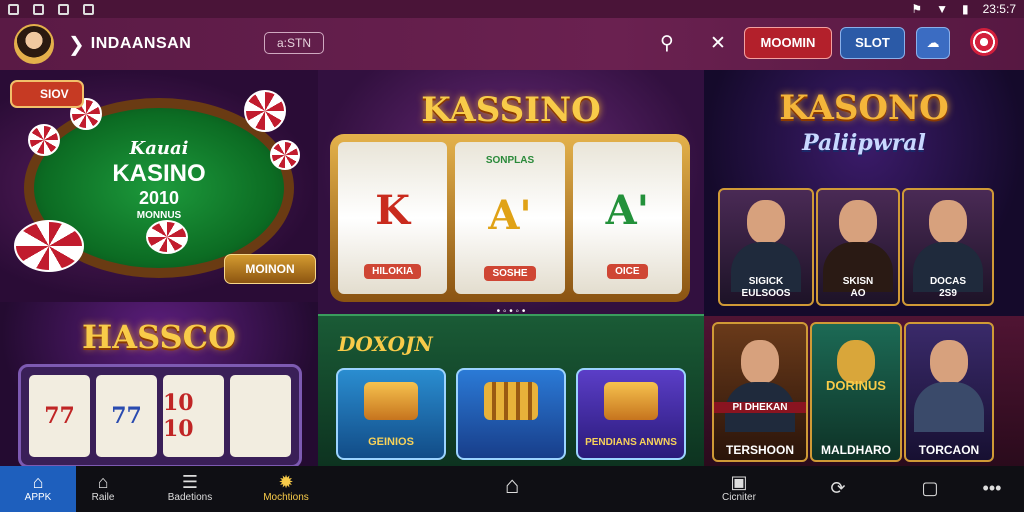 This screenshot has height=512, width=1024. I want to click on status-time: 23:5:7, so click(999, 9).